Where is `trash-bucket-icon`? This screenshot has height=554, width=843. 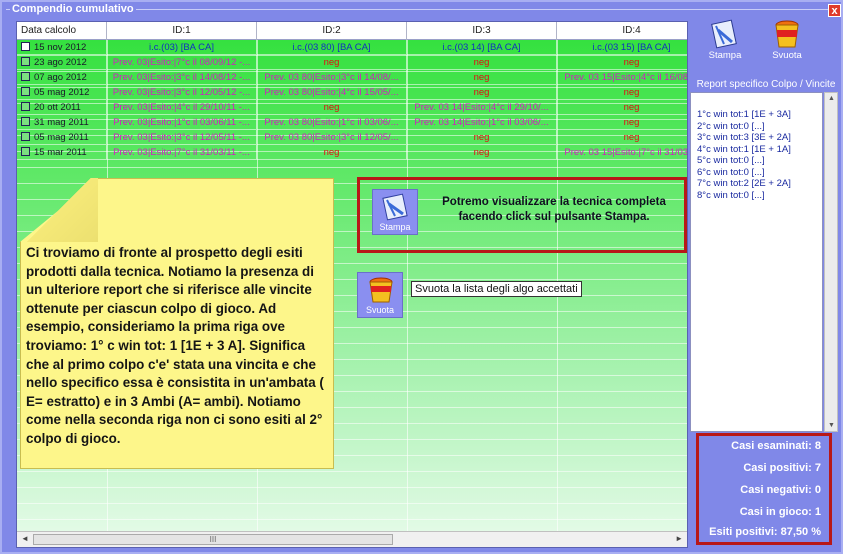 trash-bucket-icon is located at coordinates (381, 290).